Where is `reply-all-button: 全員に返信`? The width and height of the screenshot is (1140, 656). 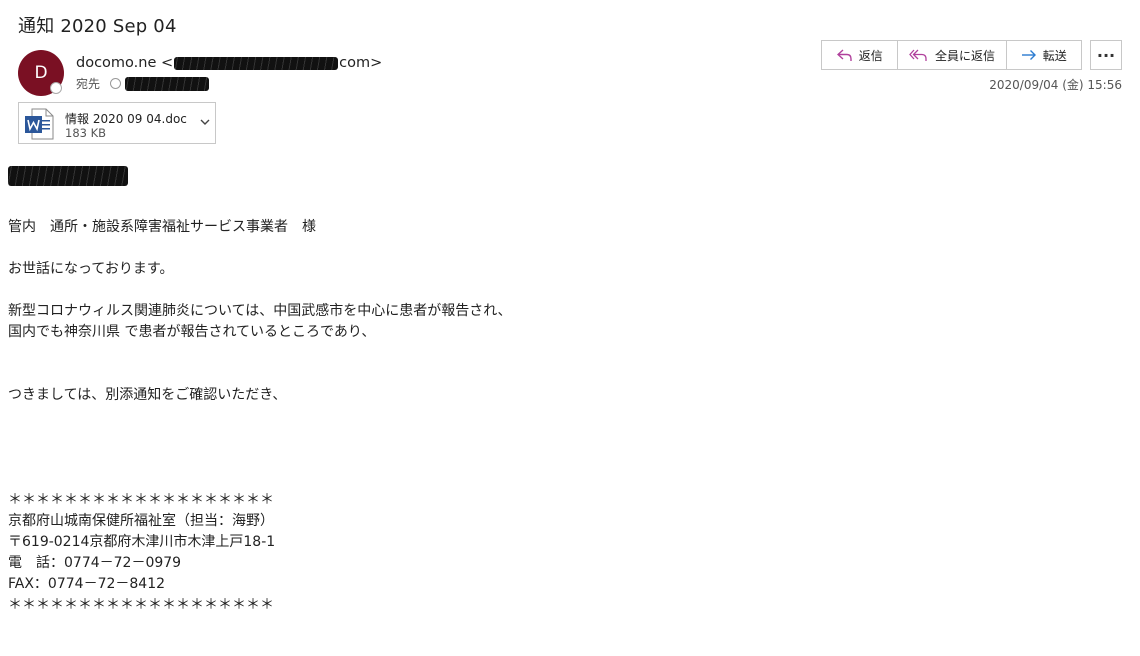 reply-all-button: 全員に返信 is located at coordinates (952, 55).